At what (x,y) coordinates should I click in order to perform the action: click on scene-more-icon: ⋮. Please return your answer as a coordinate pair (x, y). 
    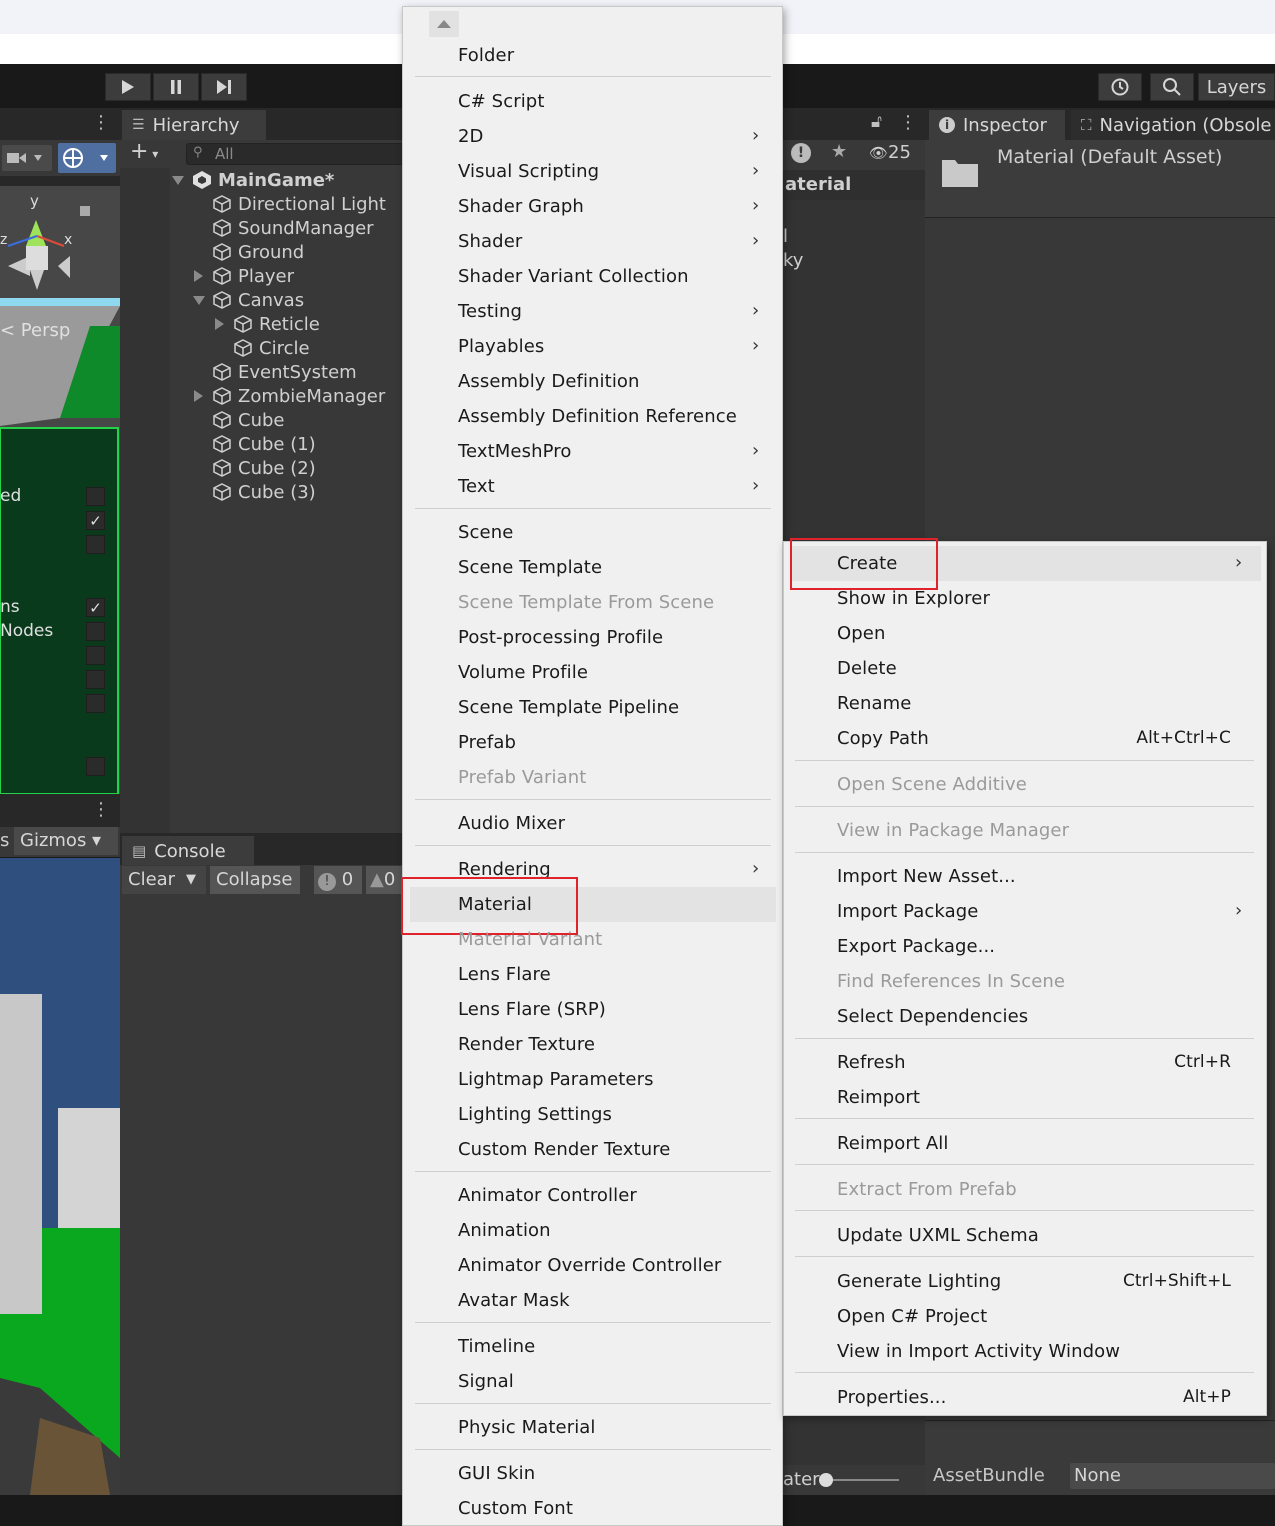
    Looking at the image, I should click on (101, 122).